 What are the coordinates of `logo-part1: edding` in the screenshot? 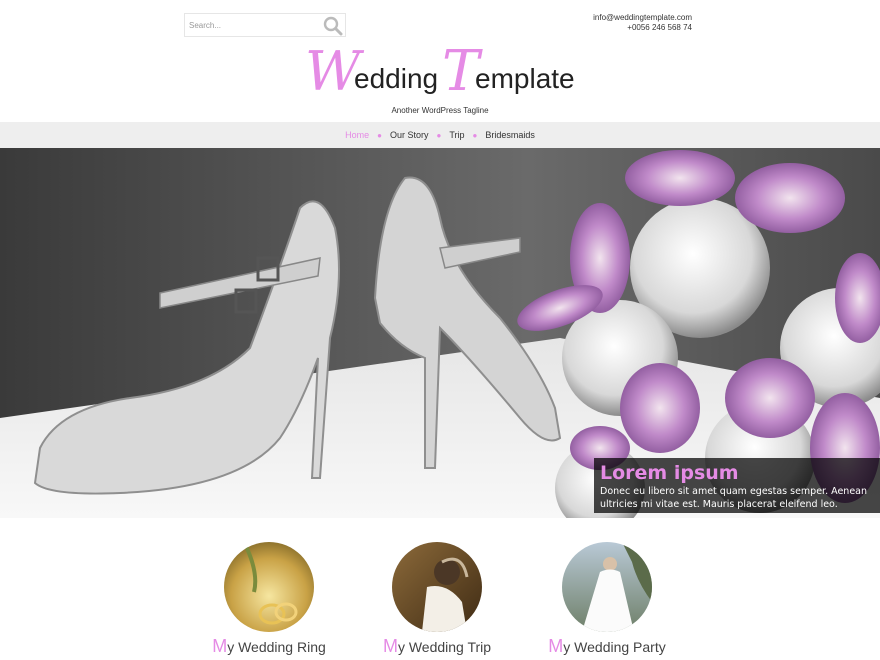 It's located at (396, 78).